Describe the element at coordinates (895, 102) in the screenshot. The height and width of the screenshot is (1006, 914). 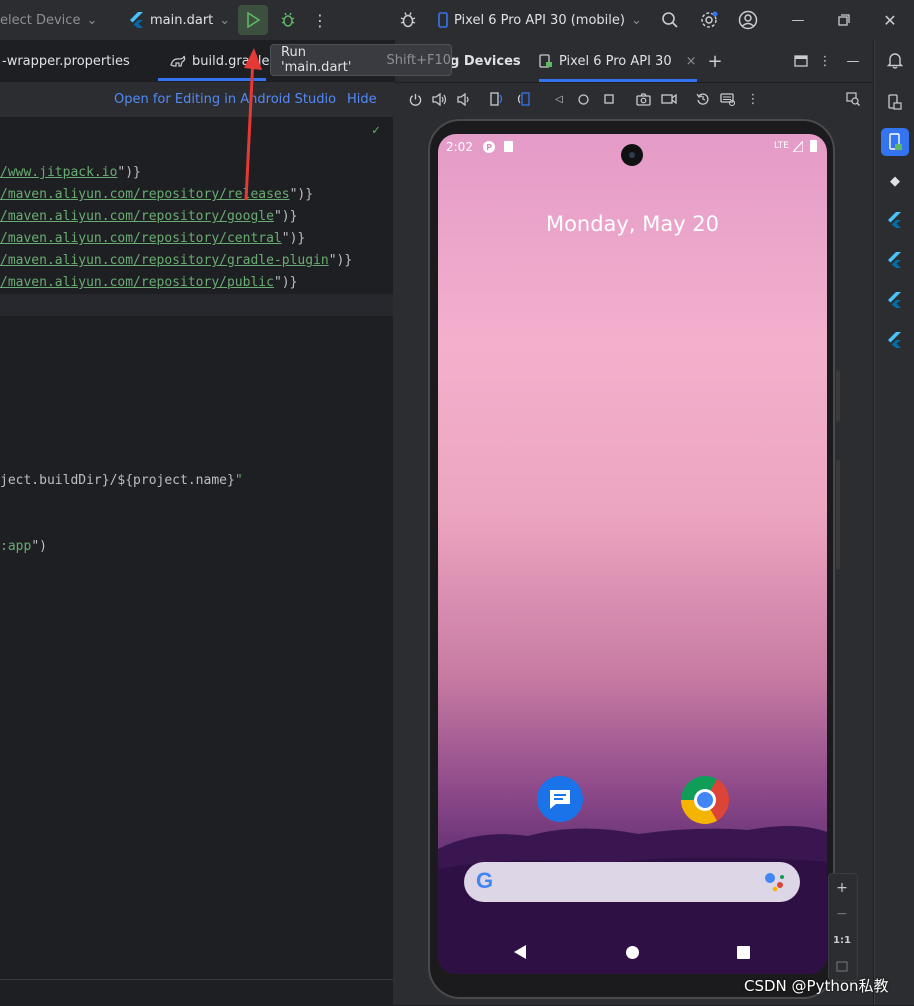
I see `device-manager-button` at that location.